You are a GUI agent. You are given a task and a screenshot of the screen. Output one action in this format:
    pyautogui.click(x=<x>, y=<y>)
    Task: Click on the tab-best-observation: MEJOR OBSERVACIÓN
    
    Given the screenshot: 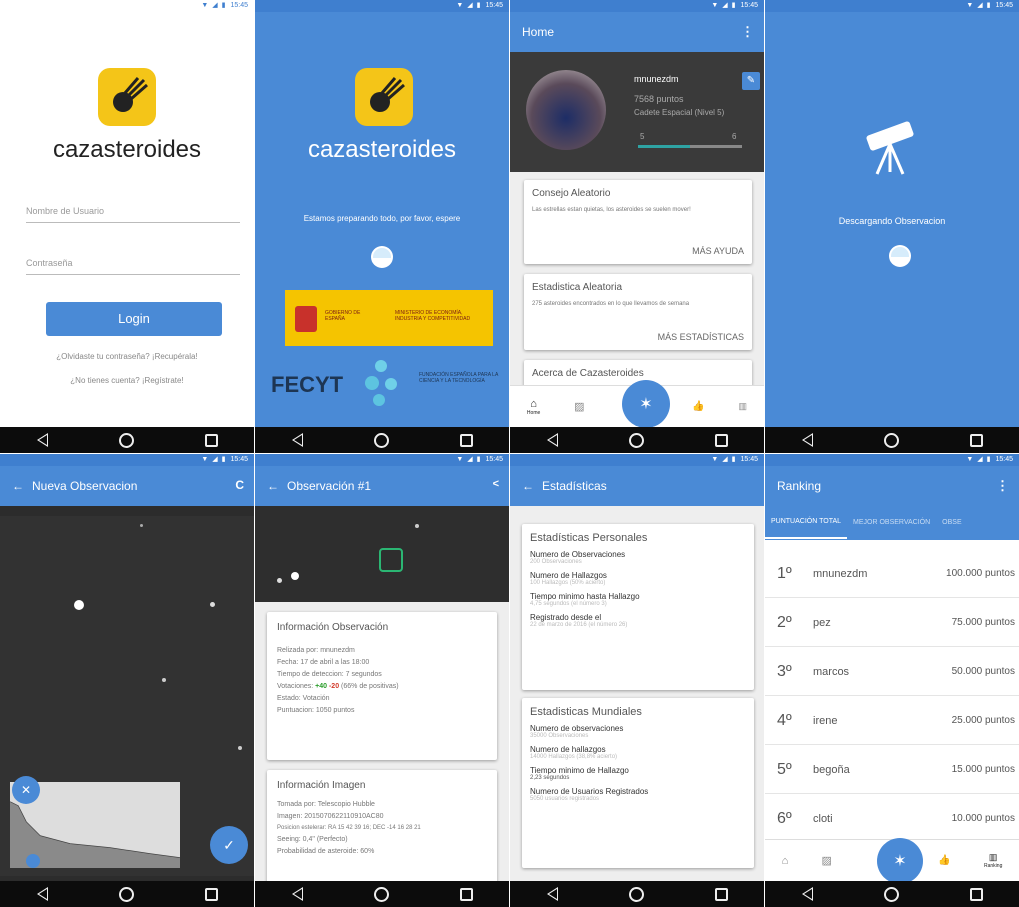 What is the action you would take?
    pyautogui.click(x=891, y=523)
    